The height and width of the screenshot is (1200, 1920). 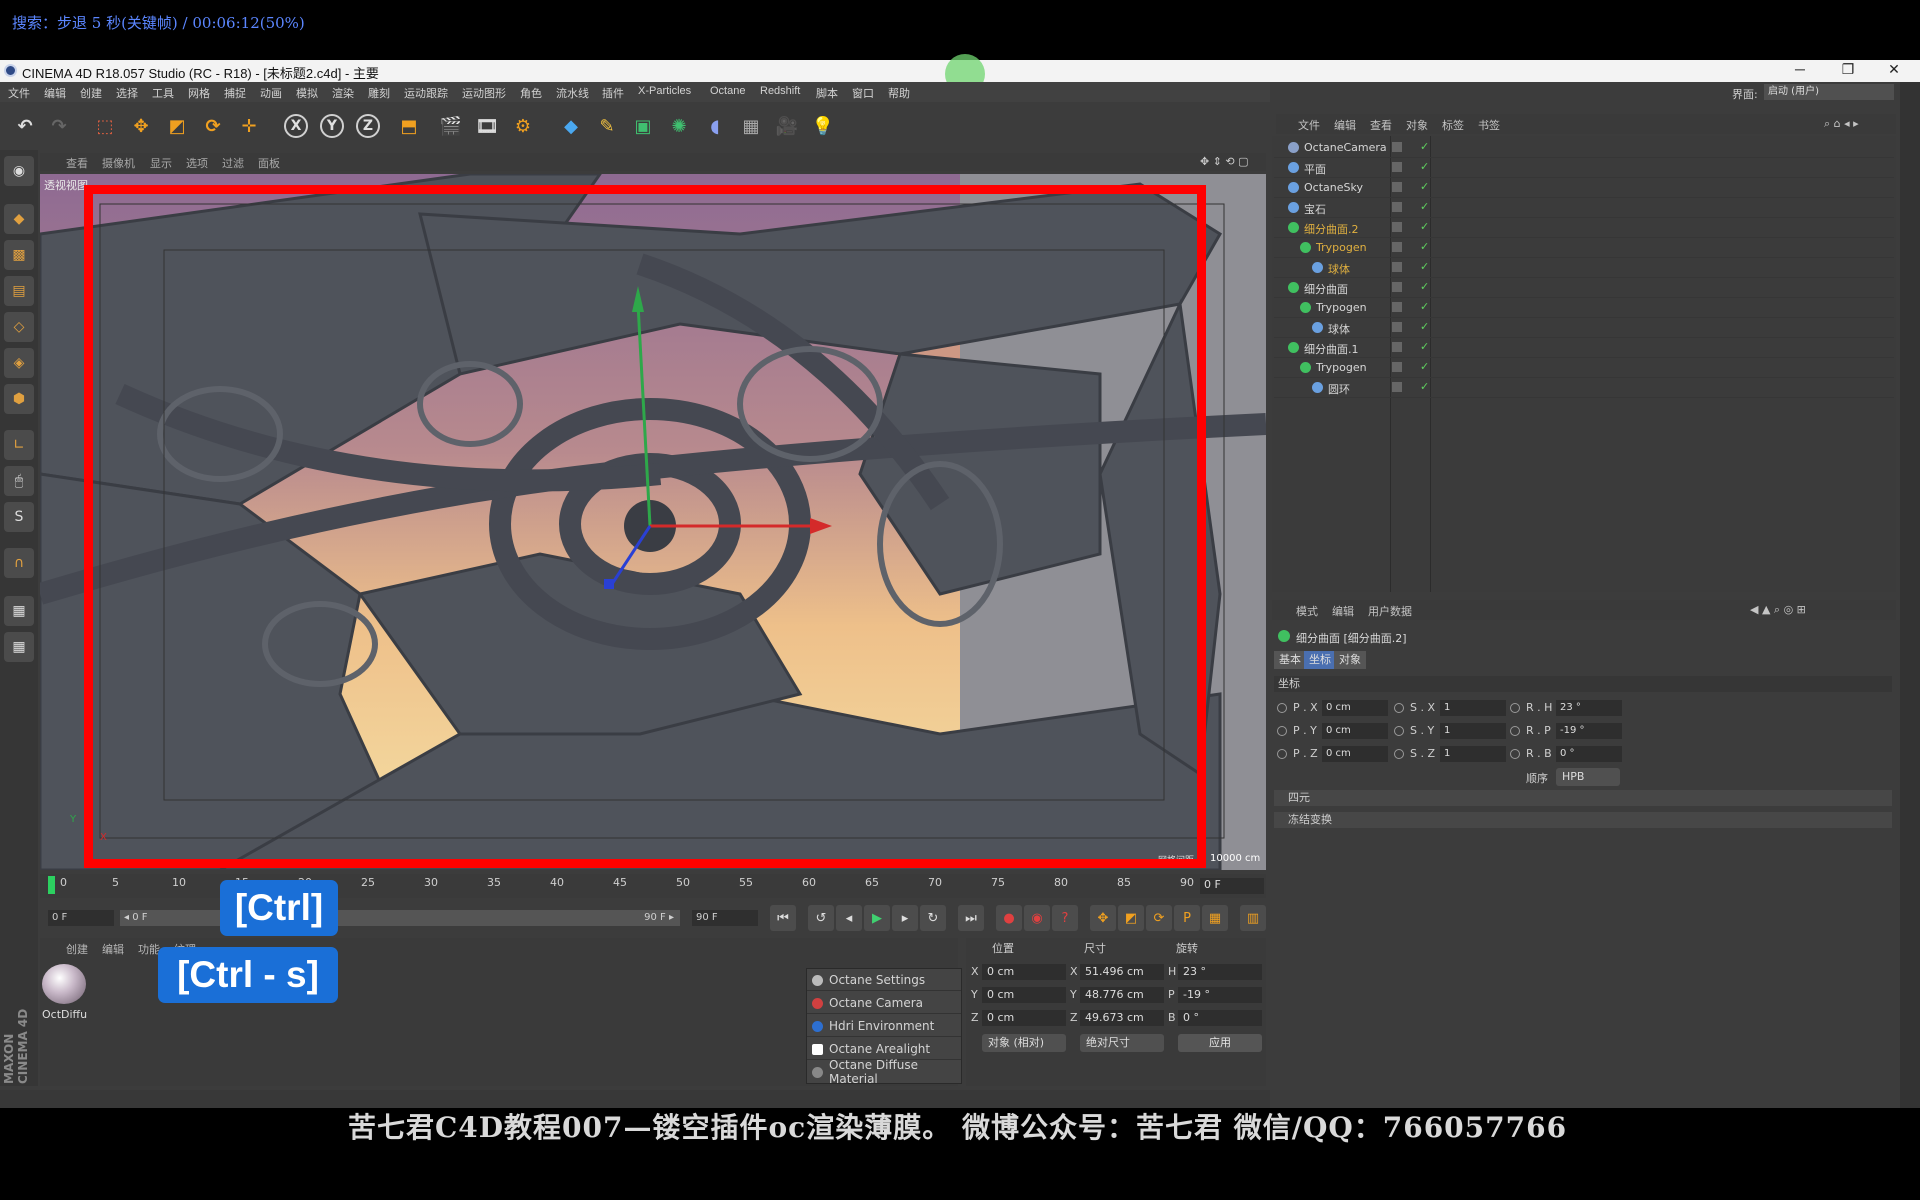 I want to click on menu-simulate: 模拟, so click(x=307, y=93).